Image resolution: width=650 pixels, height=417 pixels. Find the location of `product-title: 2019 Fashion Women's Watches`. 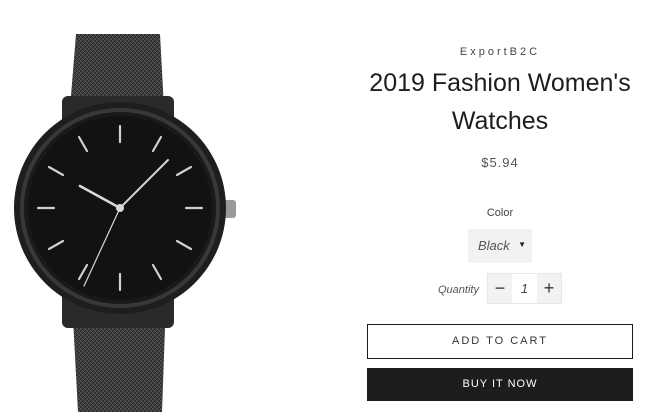

product-title: 2019 Fashion Women's Watches is located at coordinates (500, 102).